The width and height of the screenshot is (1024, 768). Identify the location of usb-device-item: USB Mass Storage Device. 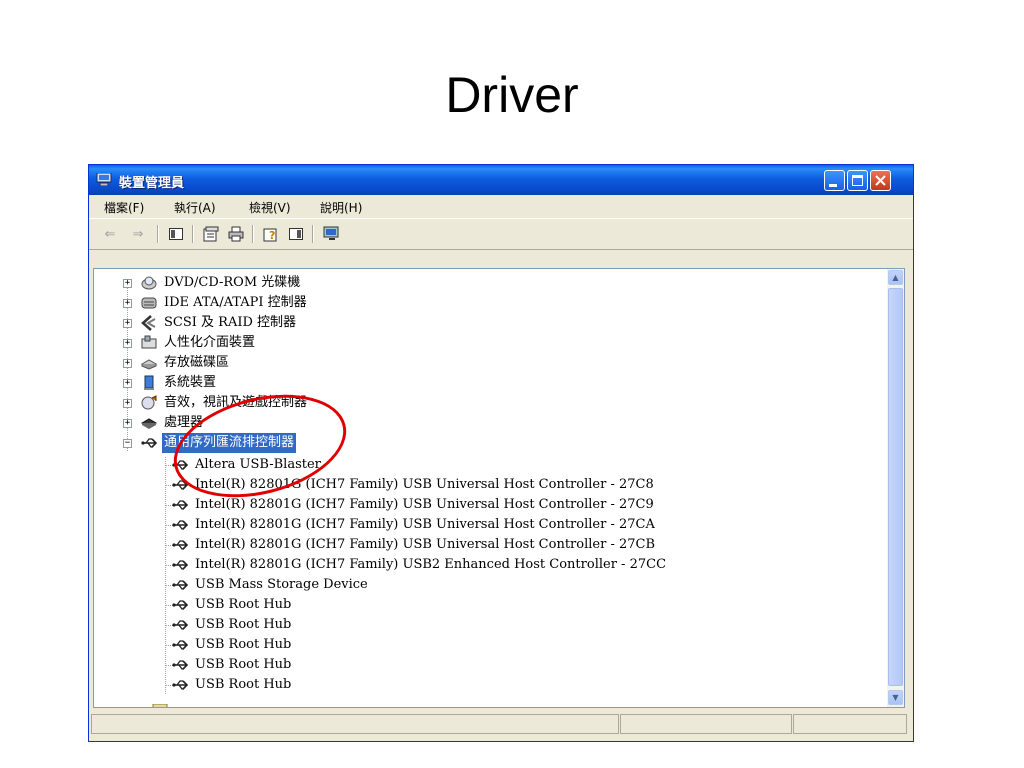
(454, 585).